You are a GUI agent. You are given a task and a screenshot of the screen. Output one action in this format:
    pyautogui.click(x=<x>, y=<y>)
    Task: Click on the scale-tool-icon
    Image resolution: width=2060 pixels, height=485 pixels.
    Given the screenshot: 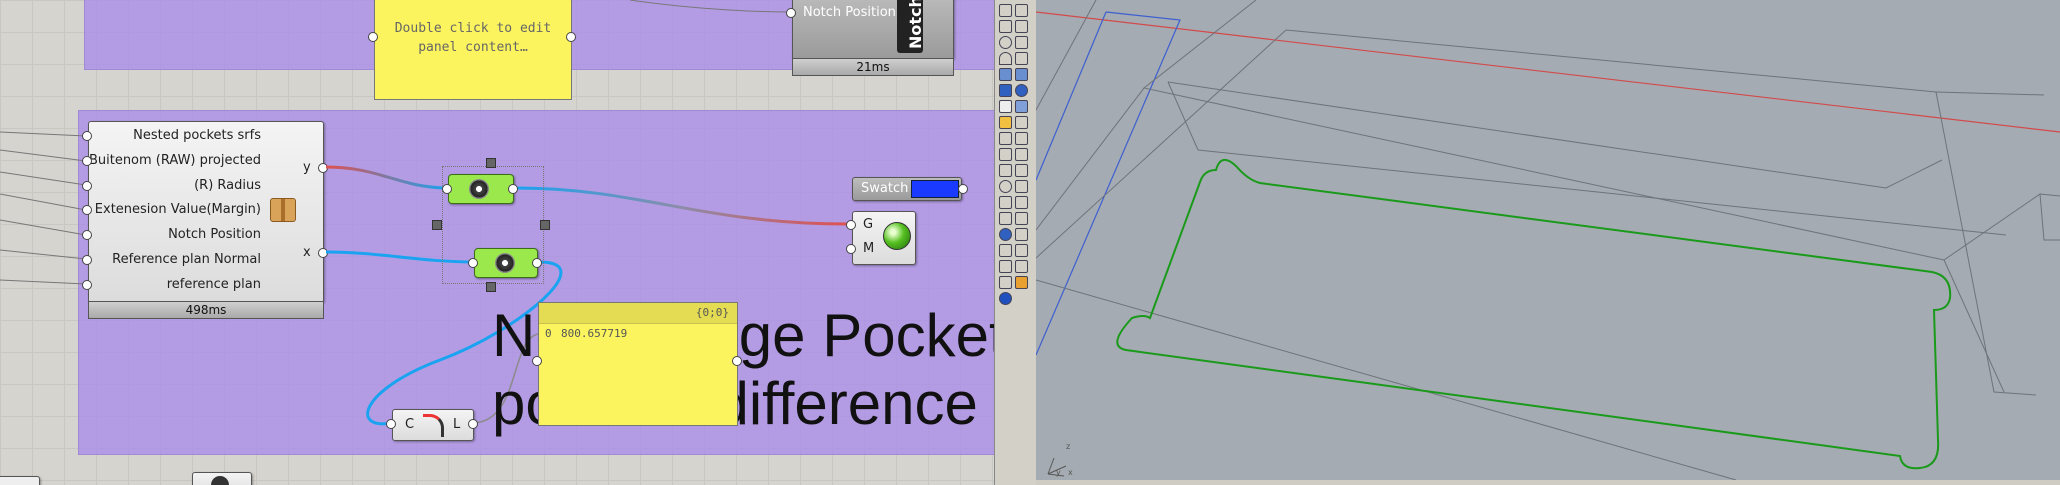 What is the action you would take?
    pyautogui.click(x=1021, y=138)
    